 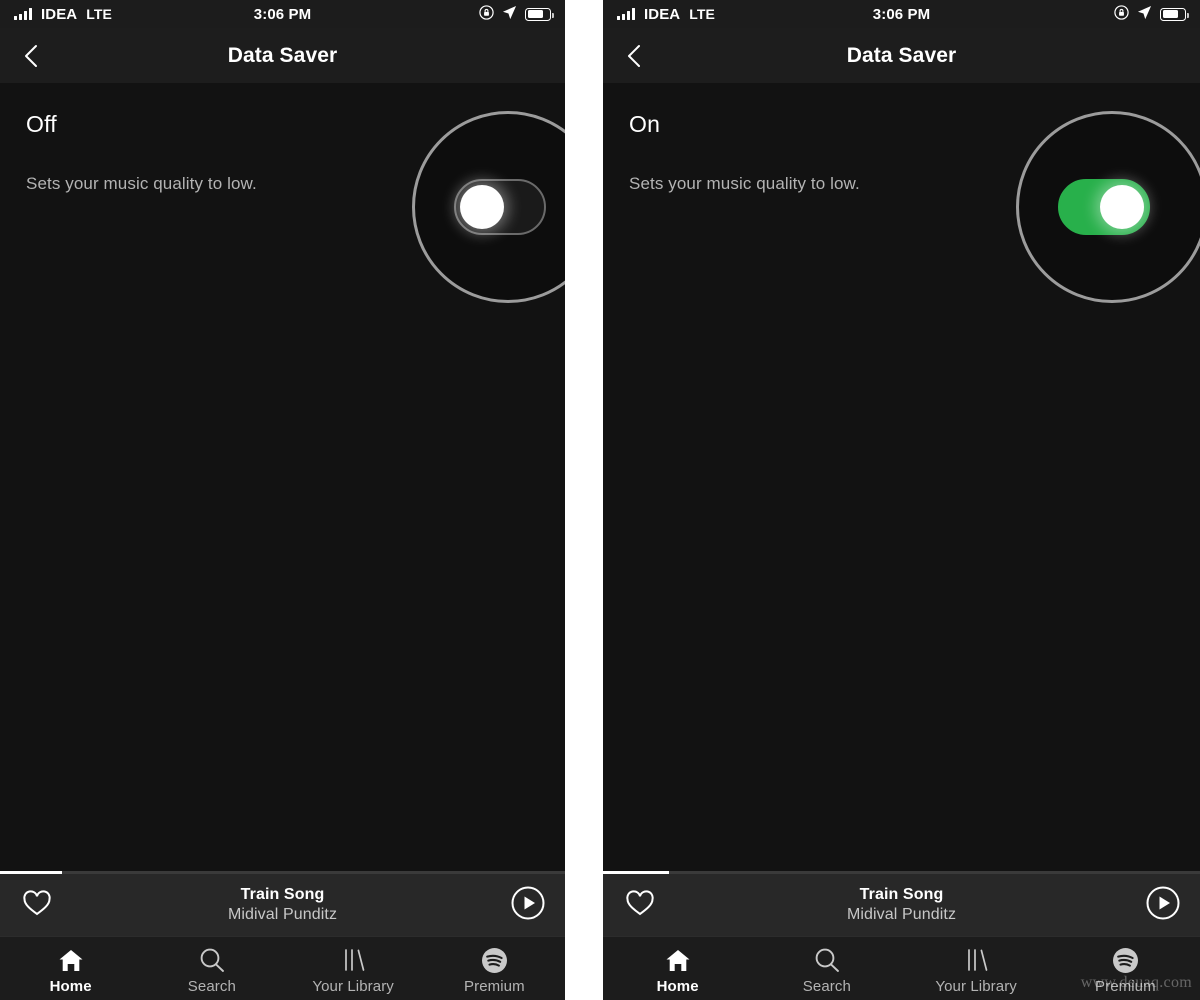 I want to click on data-saver-state-label: Off, so click(x=41, y=124).